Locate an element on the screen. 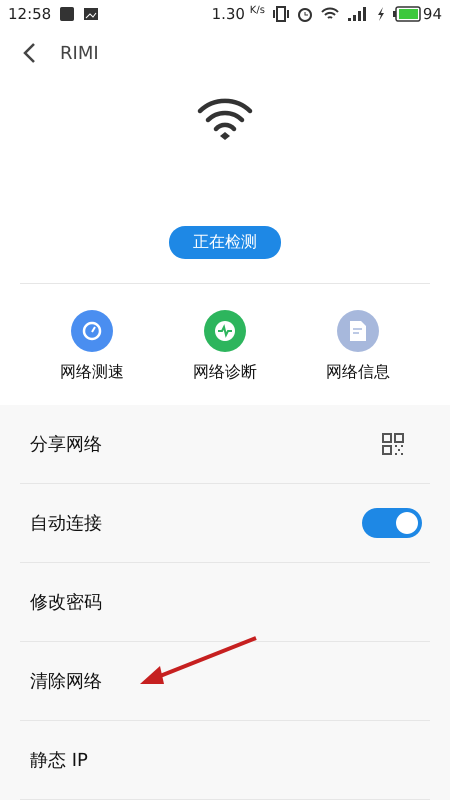 The image size is (450, 800). gauge-icon is located at coordinates (92, 331).